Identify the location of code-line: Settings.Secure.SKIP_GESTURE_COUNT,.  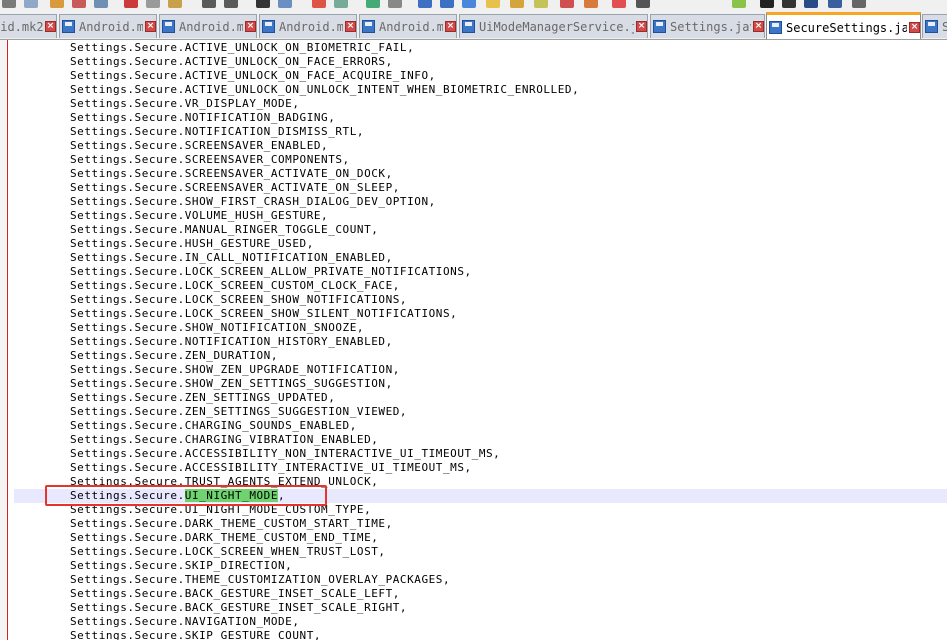
(480, 634).